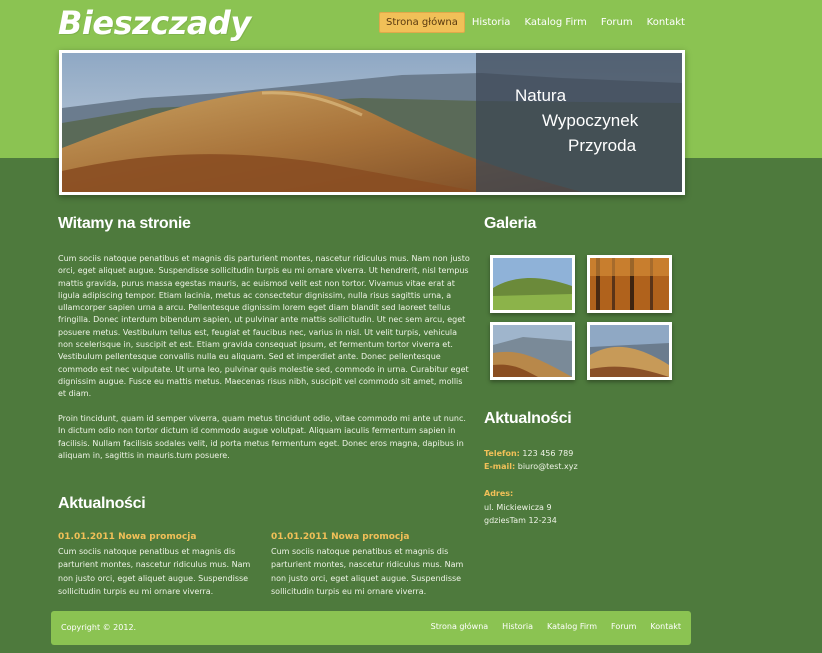 The height and width of the screenshot is (653, 822). Describe the element at coordinates (665, 626) in the screenshot. I see `footer-nav-contact: Kontakt` at that location.